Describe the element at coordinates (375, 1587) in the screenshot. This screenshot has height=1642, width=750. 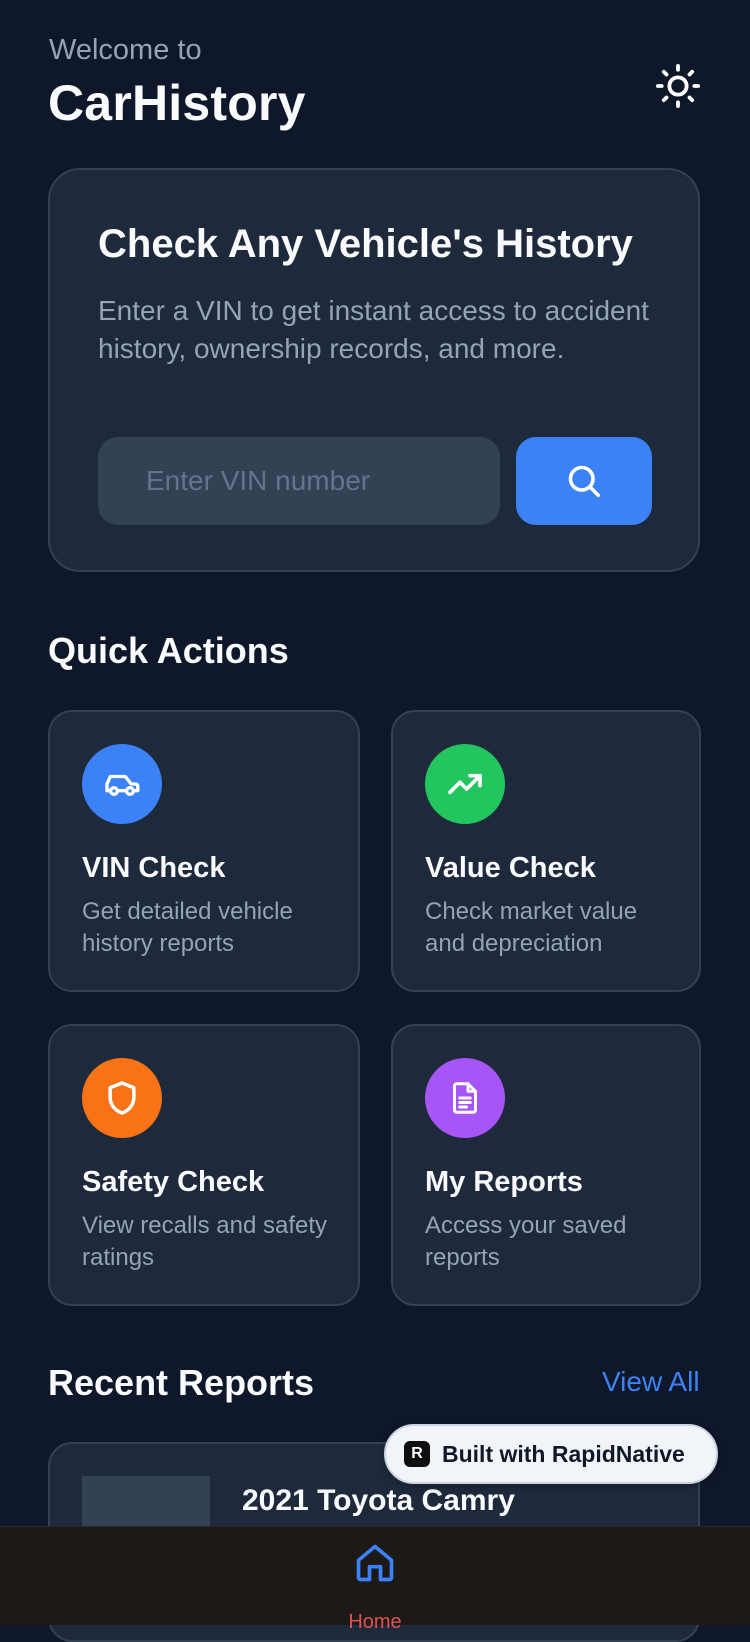
I see `tab-home: Home` at that location.